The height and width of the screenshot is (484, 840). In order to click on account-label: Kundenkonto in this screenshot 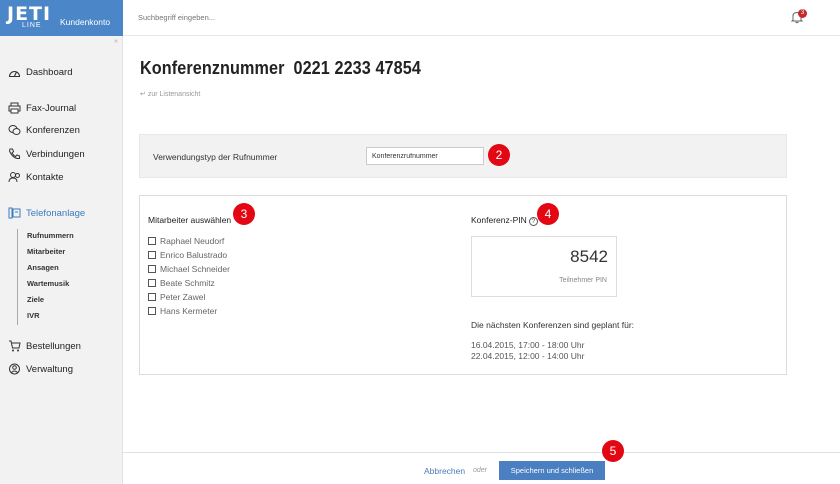, I will do `click(85, 22)`.